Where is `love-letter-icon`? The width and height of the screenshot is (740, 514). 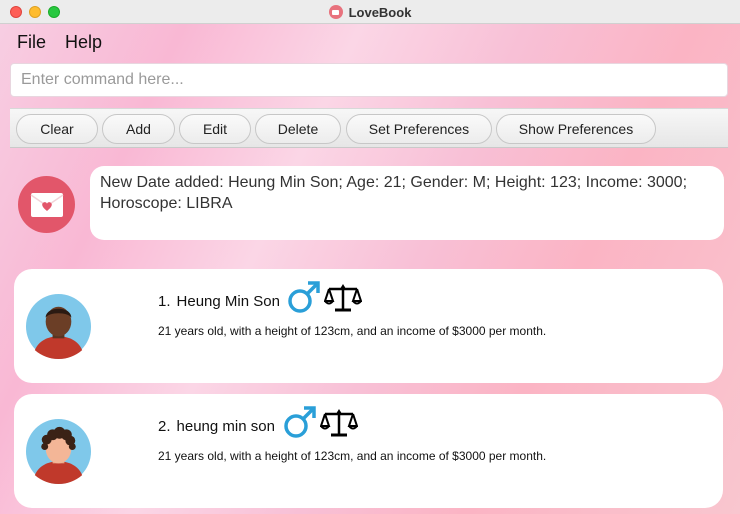
love-letter-icon is located at coordinates (46, 204).